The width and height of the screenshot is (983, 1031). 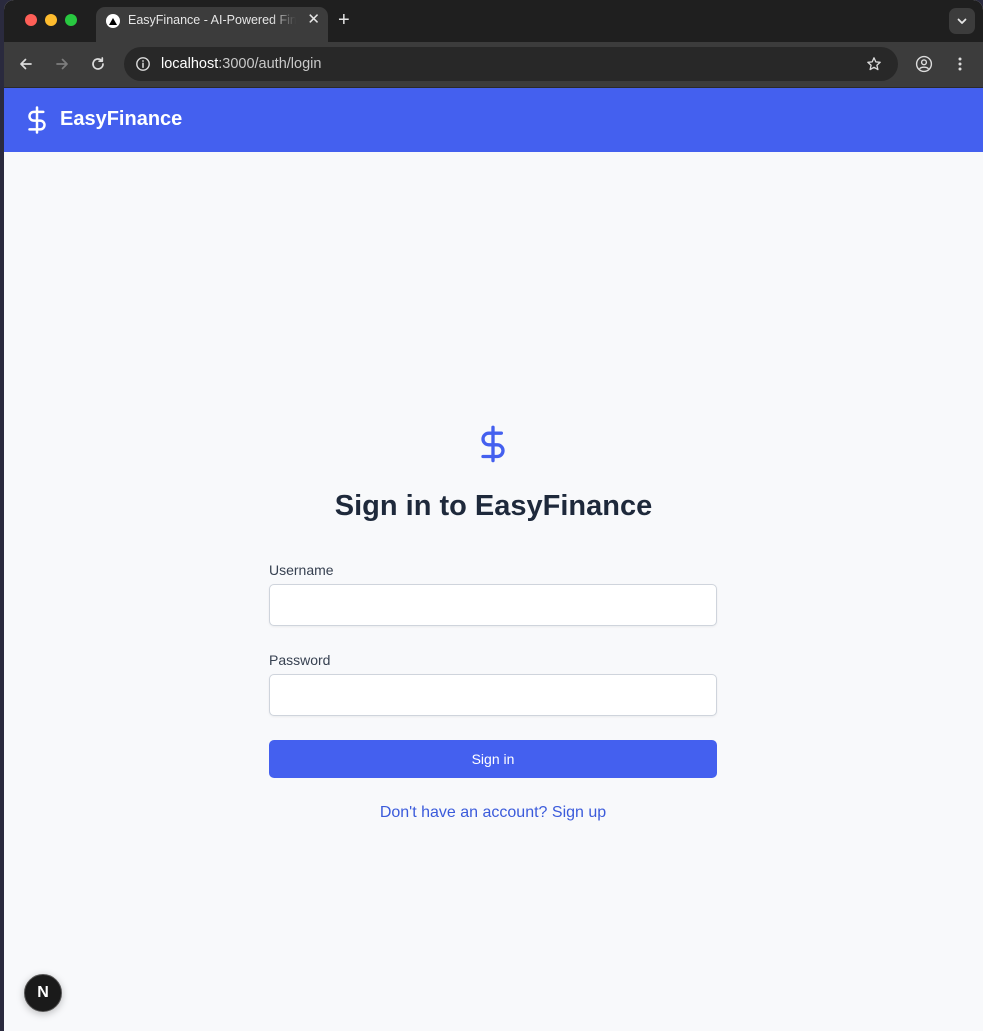 I want to click on browser-toolbar: localhost:3000/auth/login, so click(x=493, y=65).